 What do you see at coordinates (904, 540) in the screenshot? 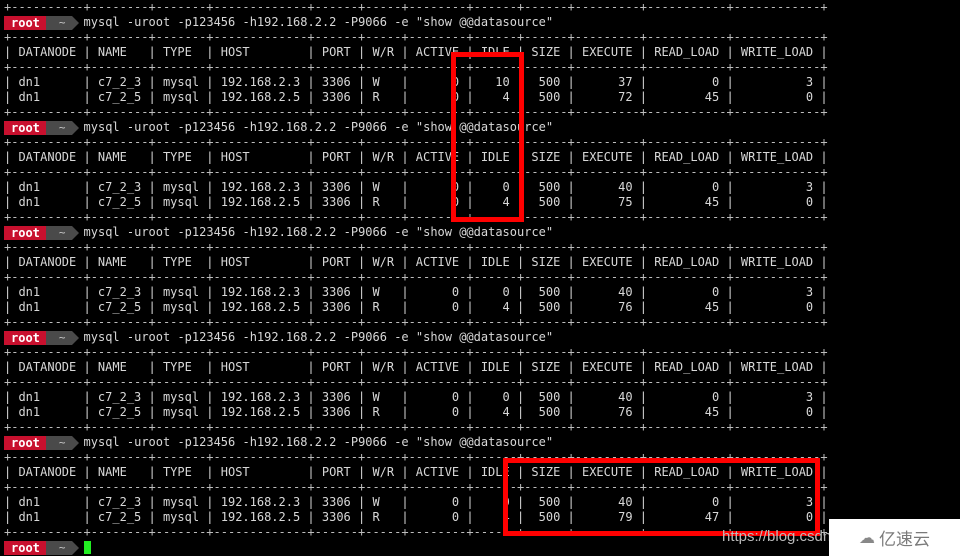
I see `watermark-brand-text: 亿速云` at bounding box center [904, 540].